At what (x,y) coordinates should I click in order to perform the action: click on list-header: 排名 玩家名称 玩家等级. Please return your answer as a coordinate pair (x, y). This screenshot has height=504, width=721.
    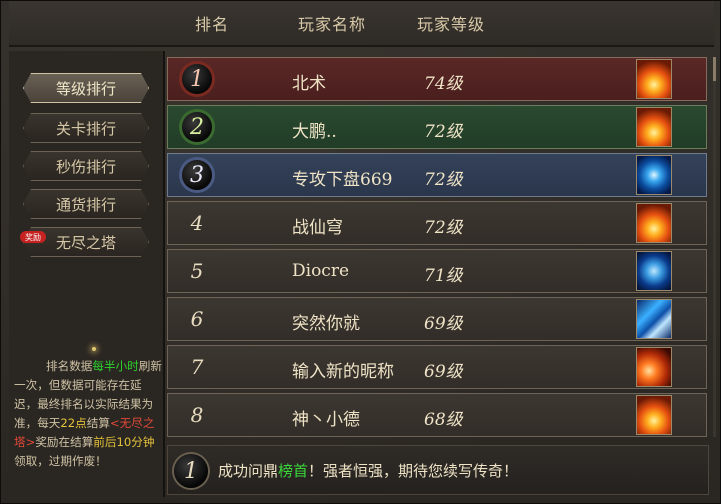
    Looking at the image, I should click on (361, 24).